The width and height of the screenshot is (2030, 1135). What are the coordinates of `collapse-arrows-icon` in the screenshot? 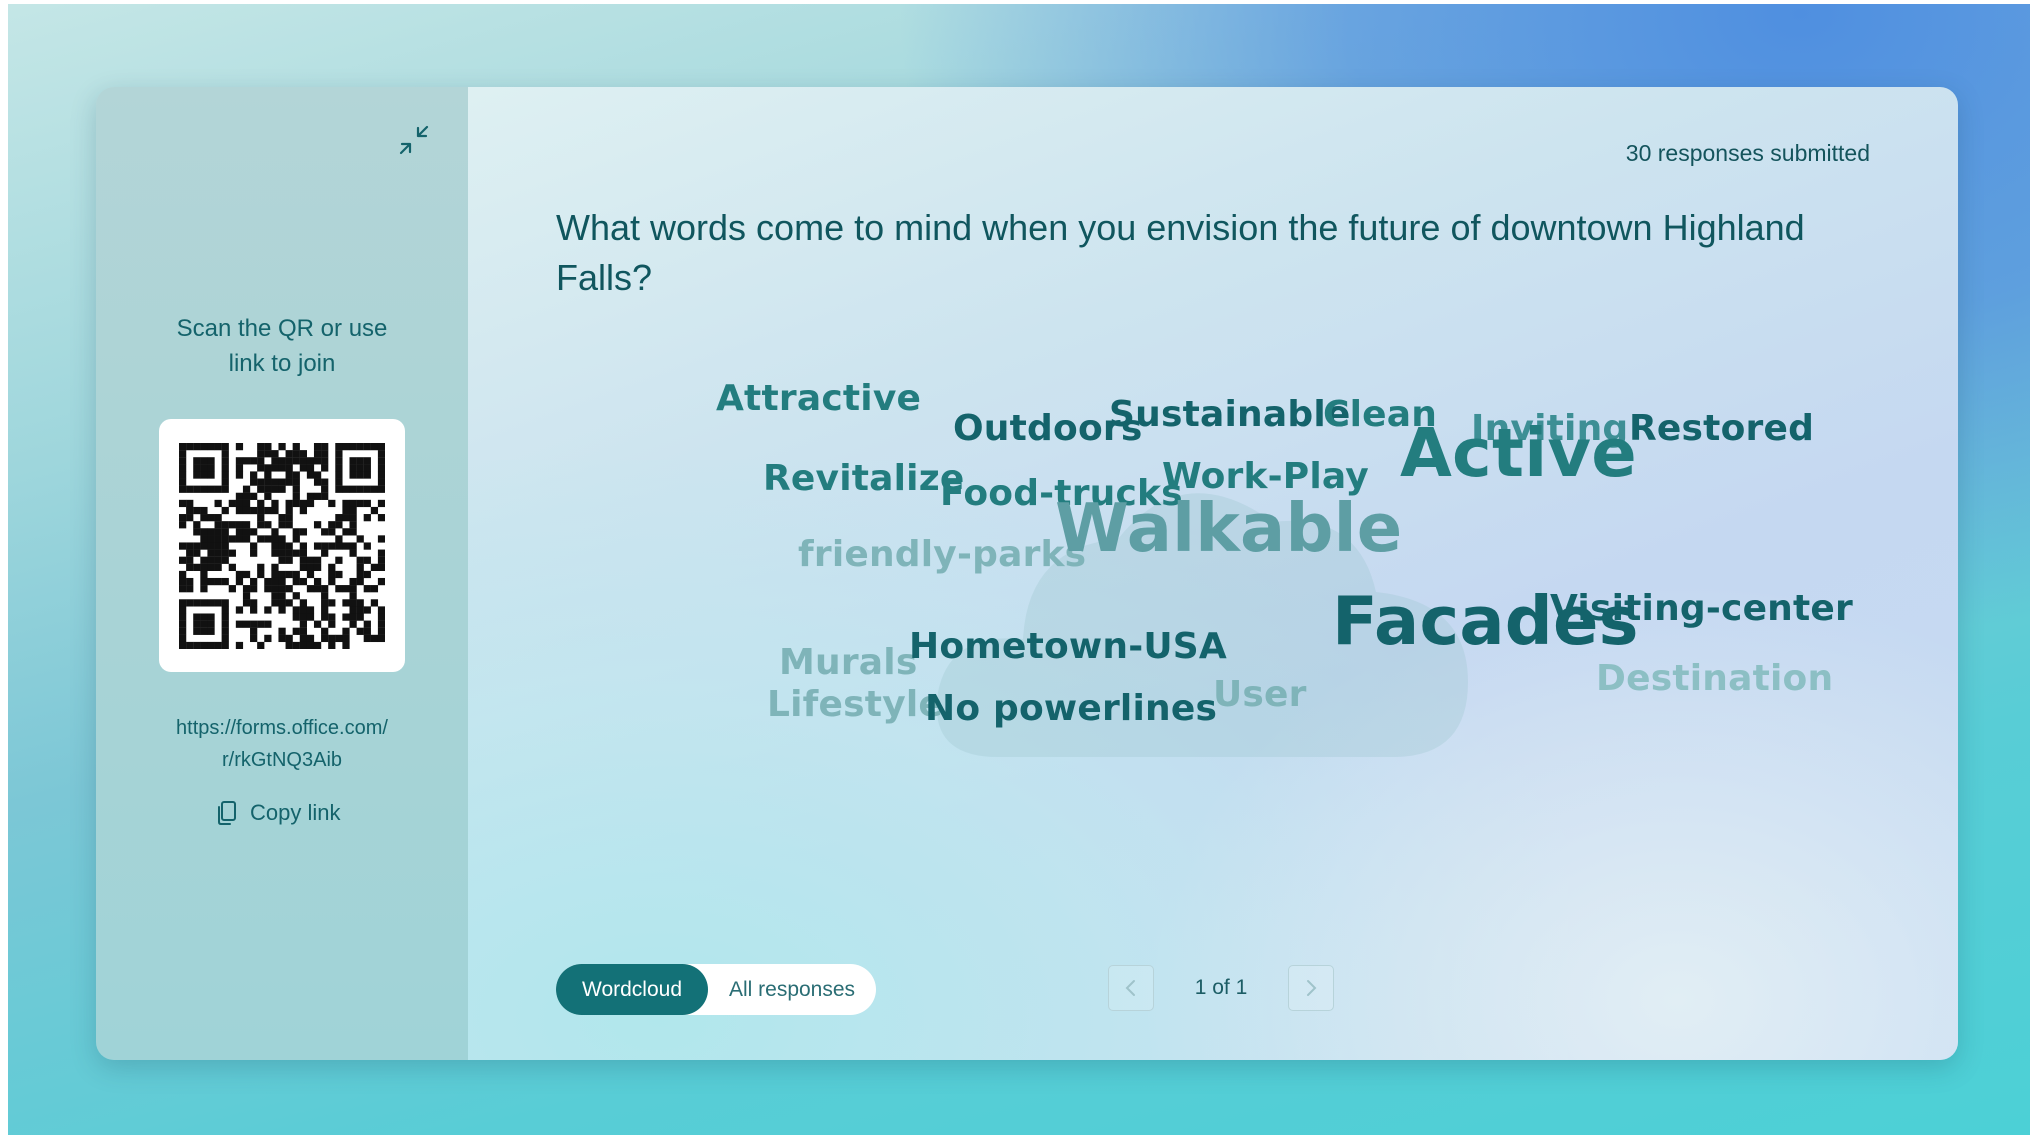 It's located at (414, 140).